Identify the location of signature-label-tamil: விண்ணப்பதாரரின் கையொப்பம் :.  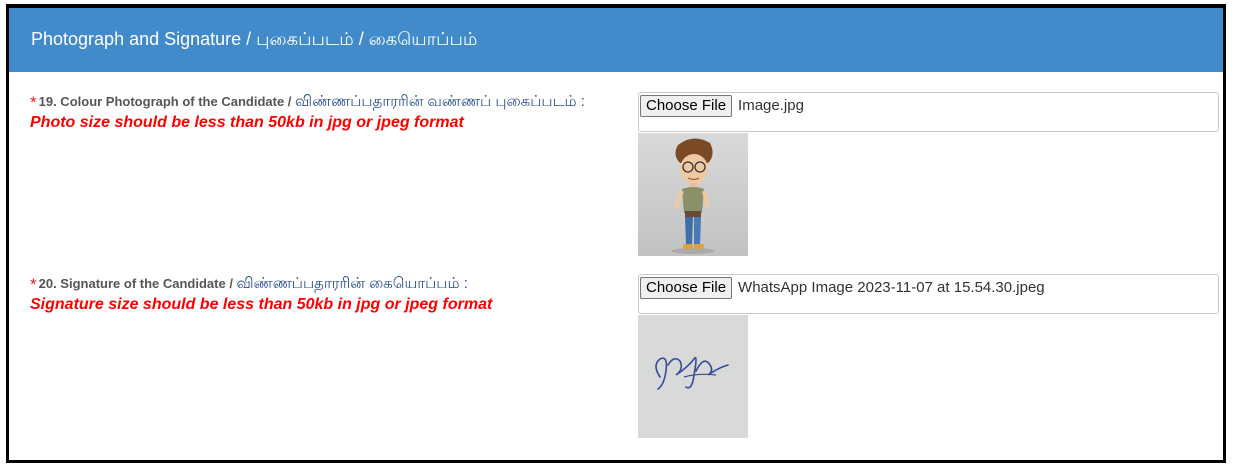
(352, 283).